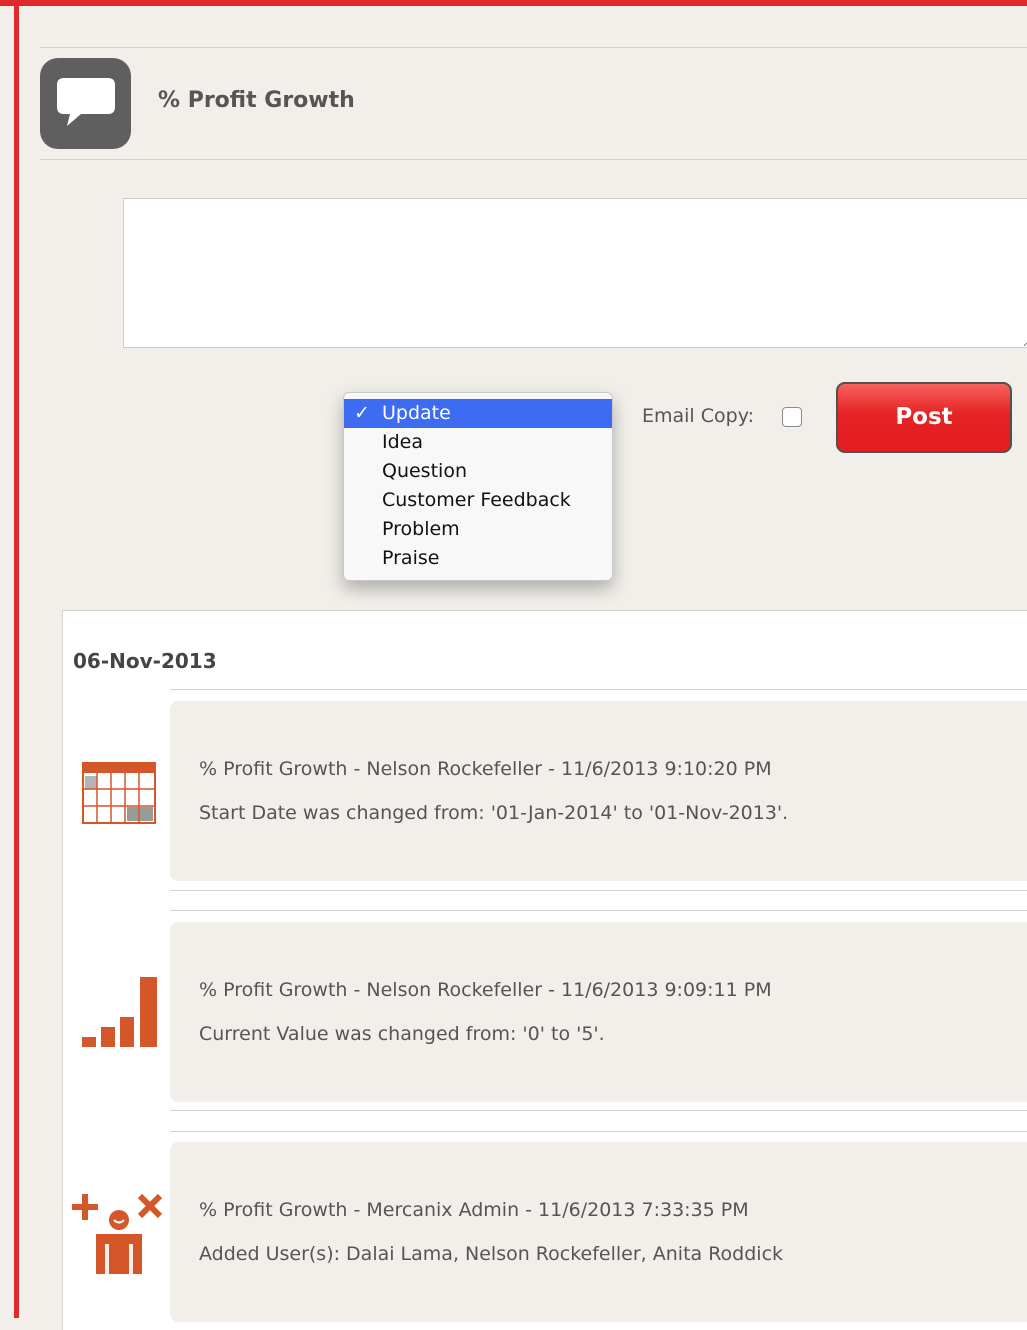 This screenshot has height=1330, width=1027. What do you see at coordinates (792, 417) in the screenshot?
I see `email-copy-checkbox` at bounding box center [792, 417].